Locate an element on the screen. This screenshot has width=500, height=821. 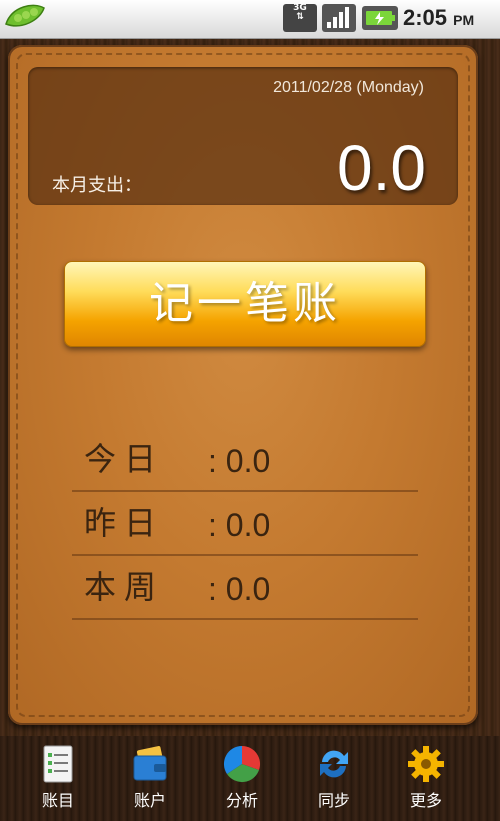
status-clock: 2:05 PM is located at coordinates (439, 17).